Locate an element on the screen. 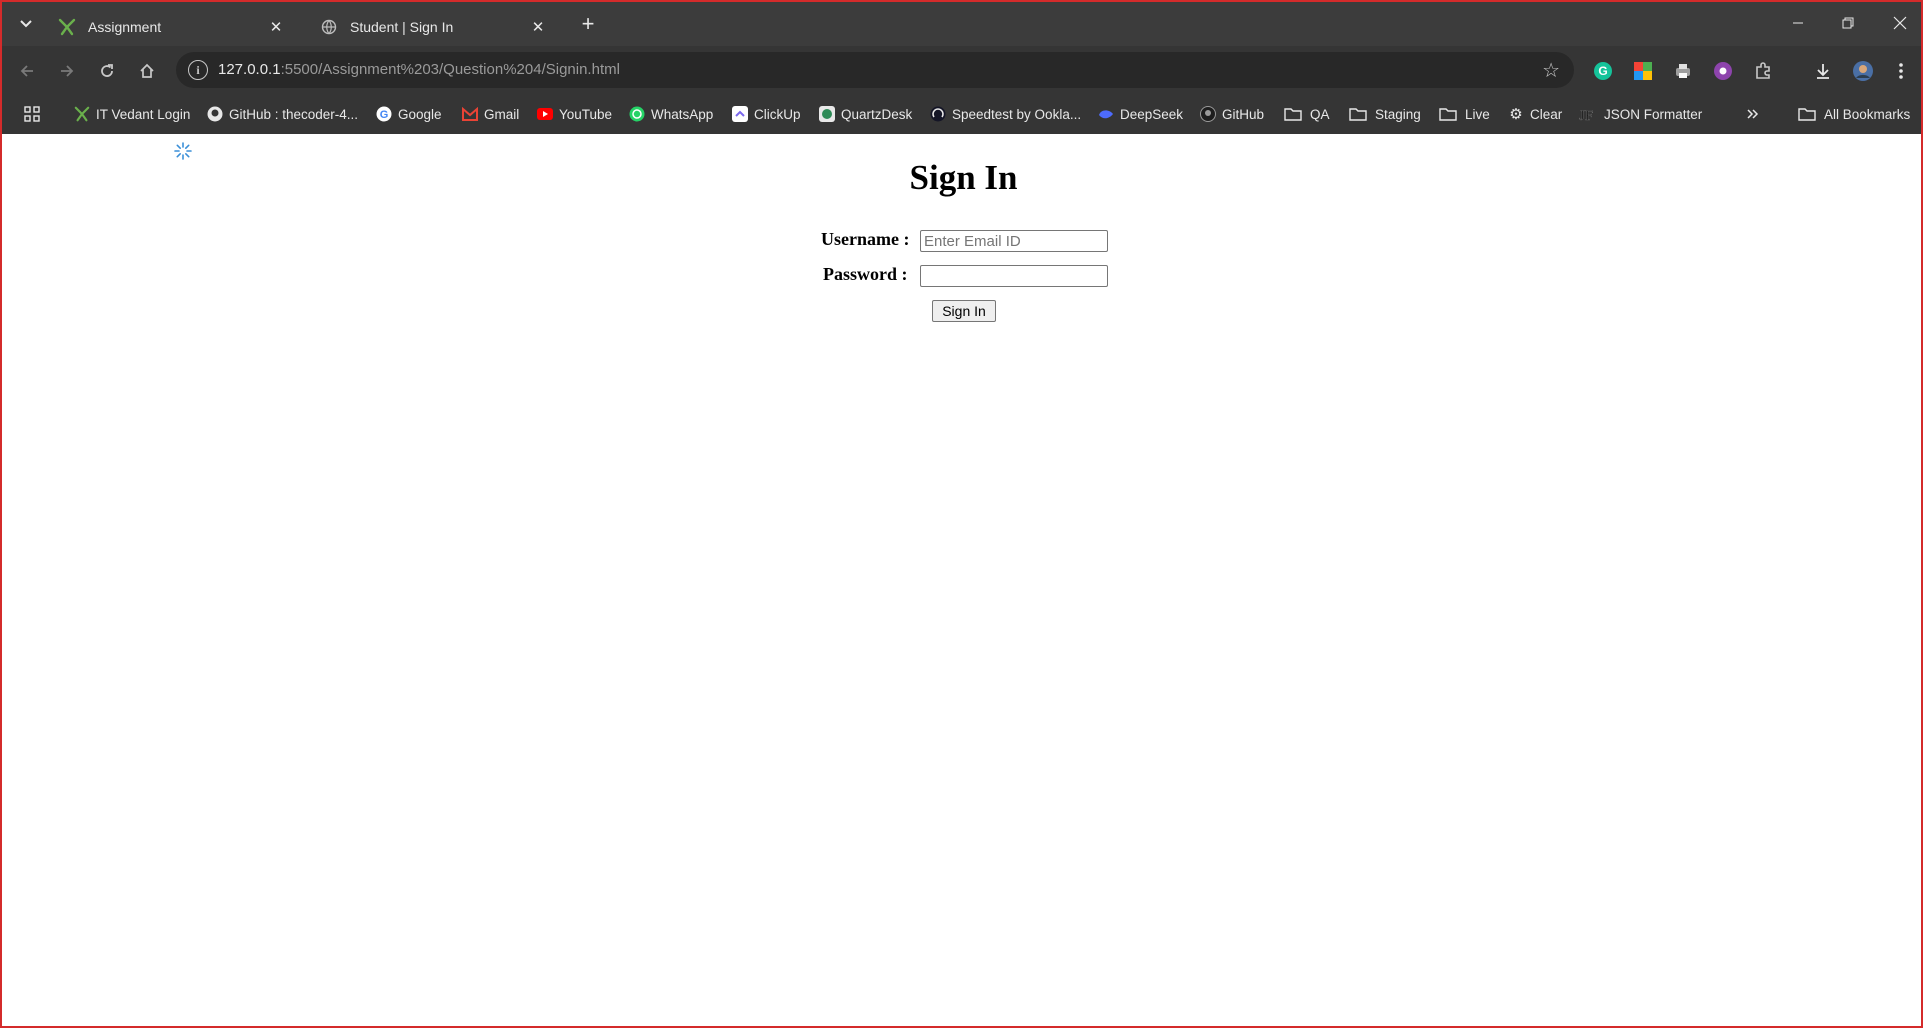 The width and height of the screenshot is (1923, 1028). grammarly-icon: G is located at coordinates (1603, 71).